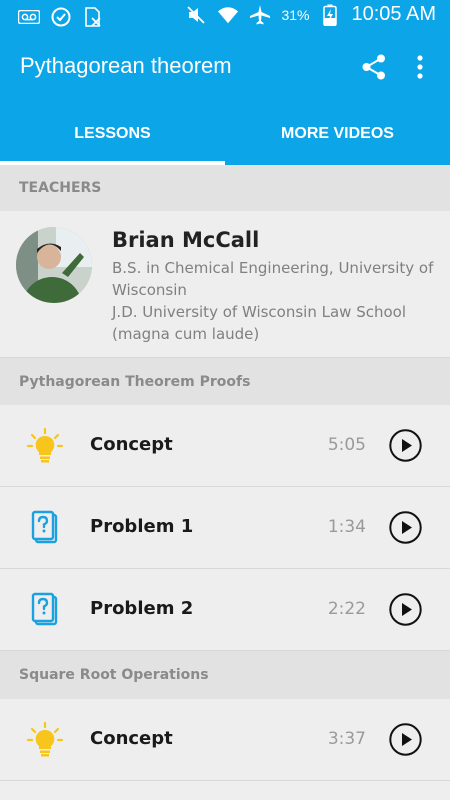 The height and width of the screenshot is (800, 450). What do you see at coordinates (420, 67) in the screenshot?
I see `more-vert-icon` at bounding box center [420, 67].